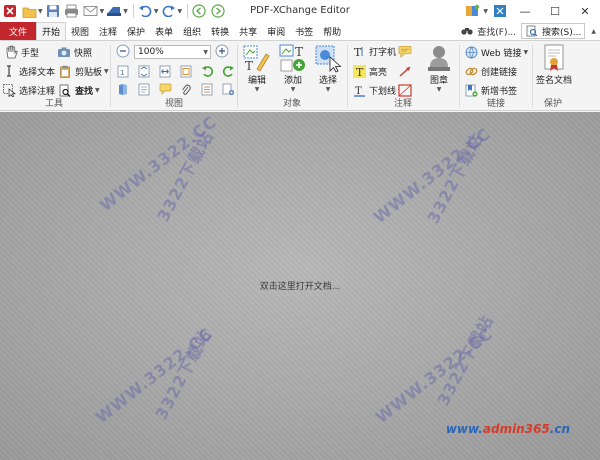 This screenshot has width=600, height=460. What do you see at coordinates (65, 90) in the screenshot?
I see `find-doc-icon` at bounding box center [65, 90].